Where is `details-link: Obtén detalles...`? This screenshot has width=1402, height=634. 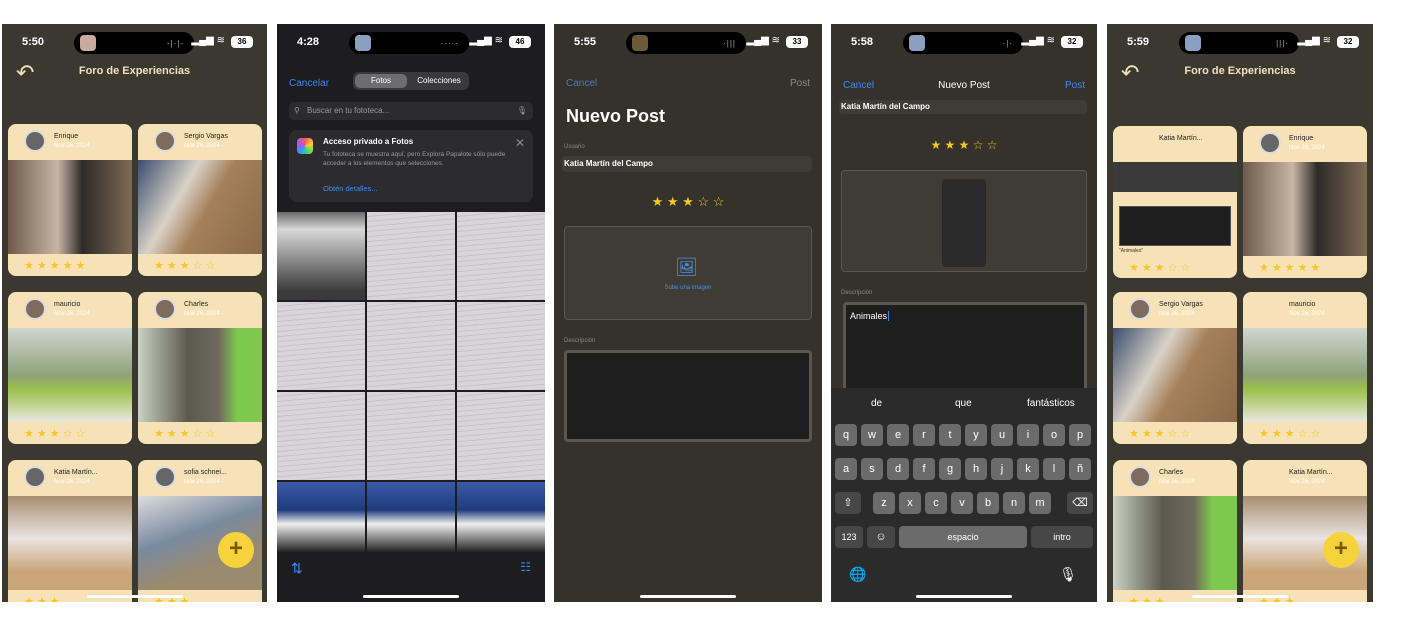 details-link: Obtén detalles... is located at coordinates (350, 188).